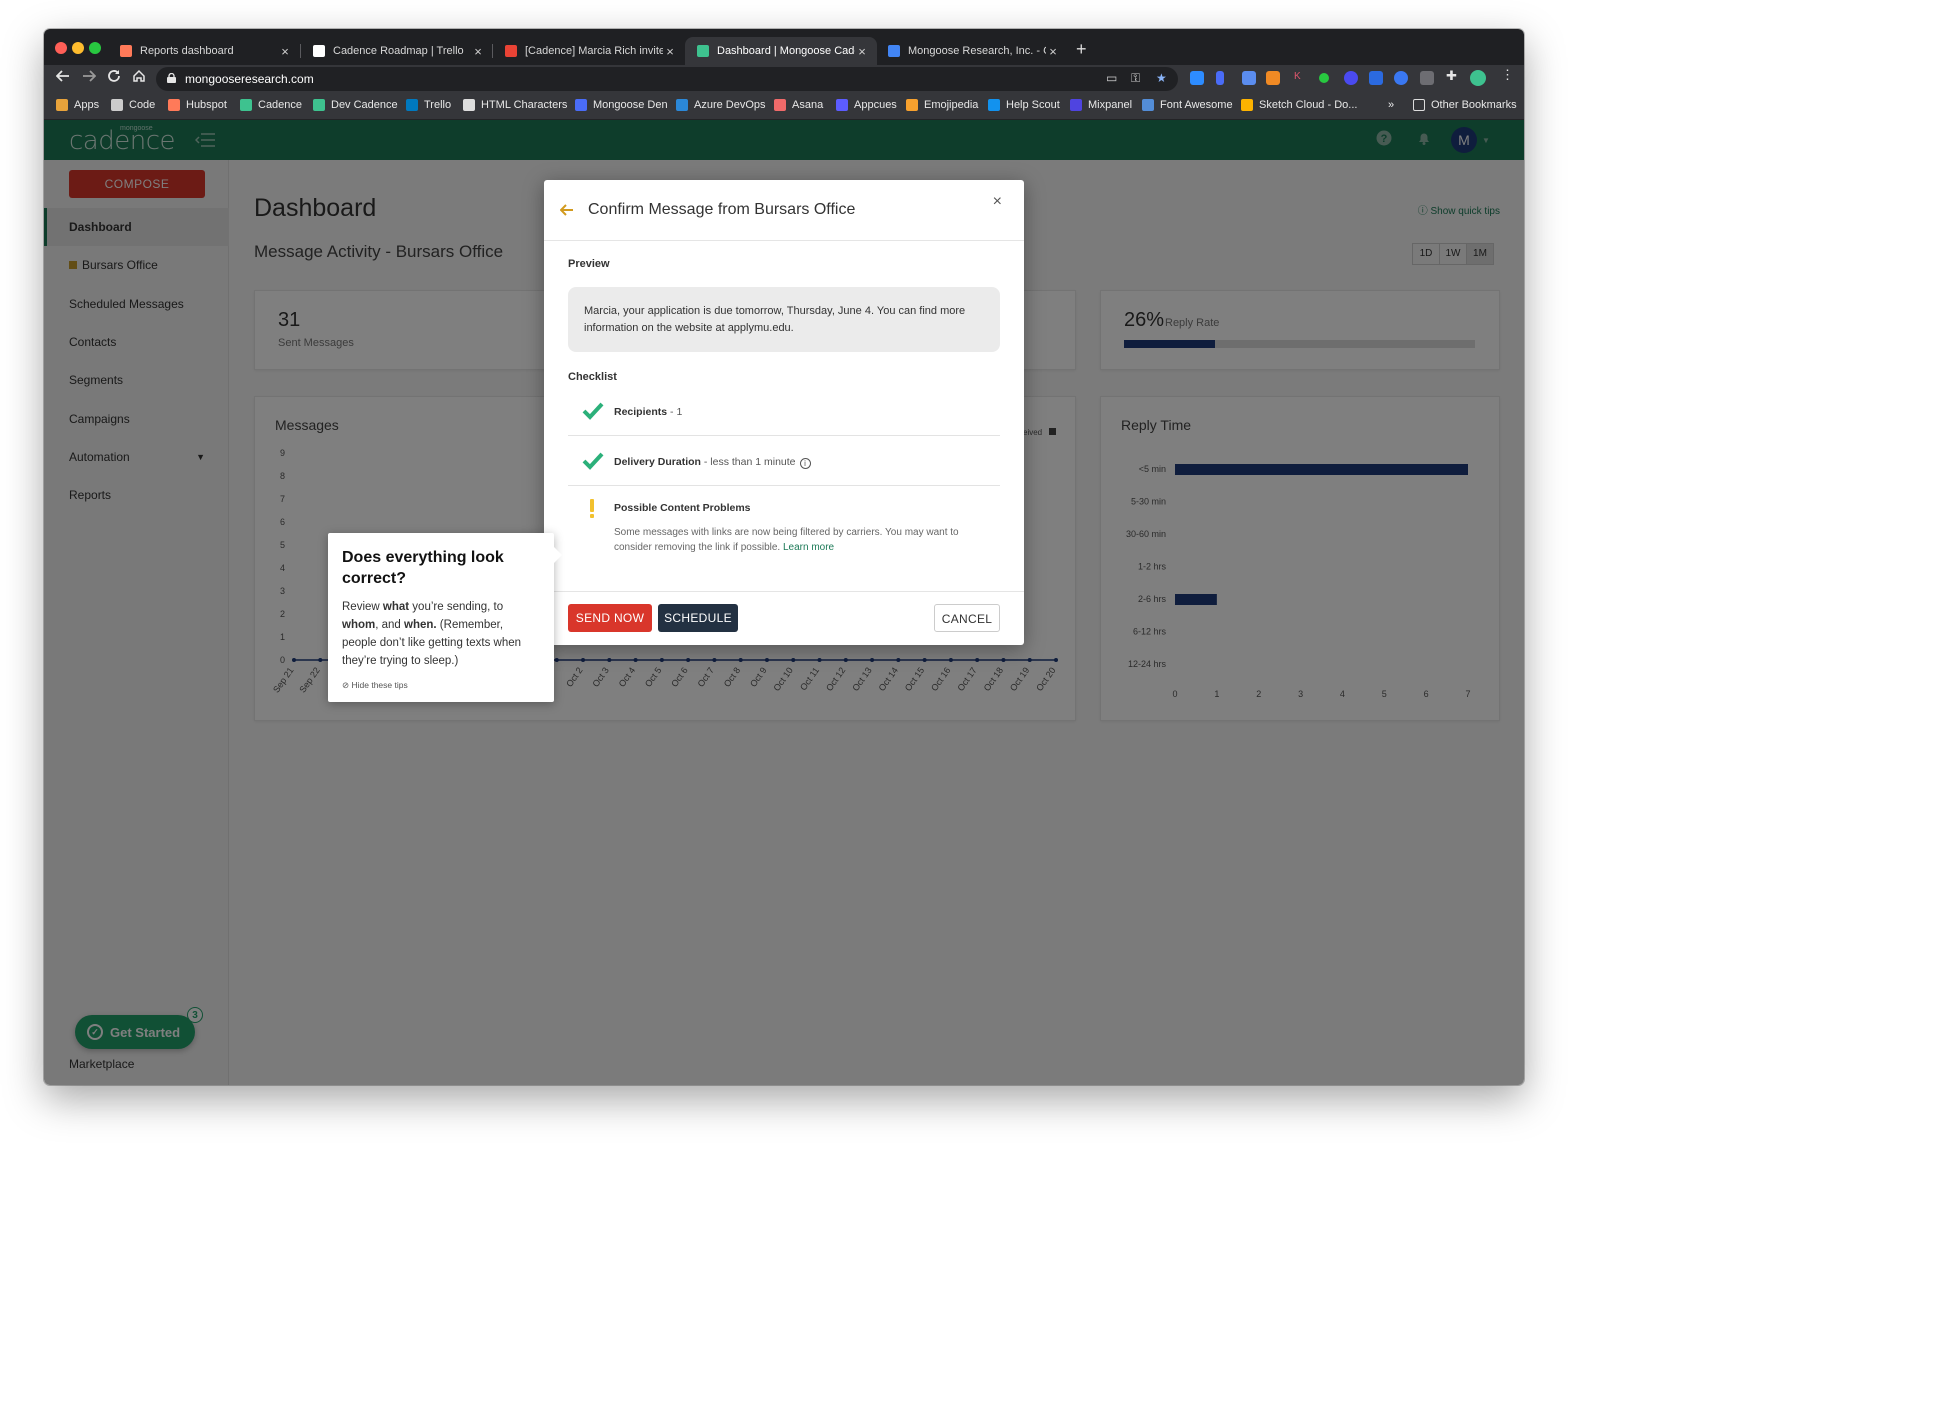 This screenshot has height=1425, width=1954. Describe the element at coordinates (441, 685) in the screenshot. I see `hide-tips-link: ⊘ Hide these tips` at that location.